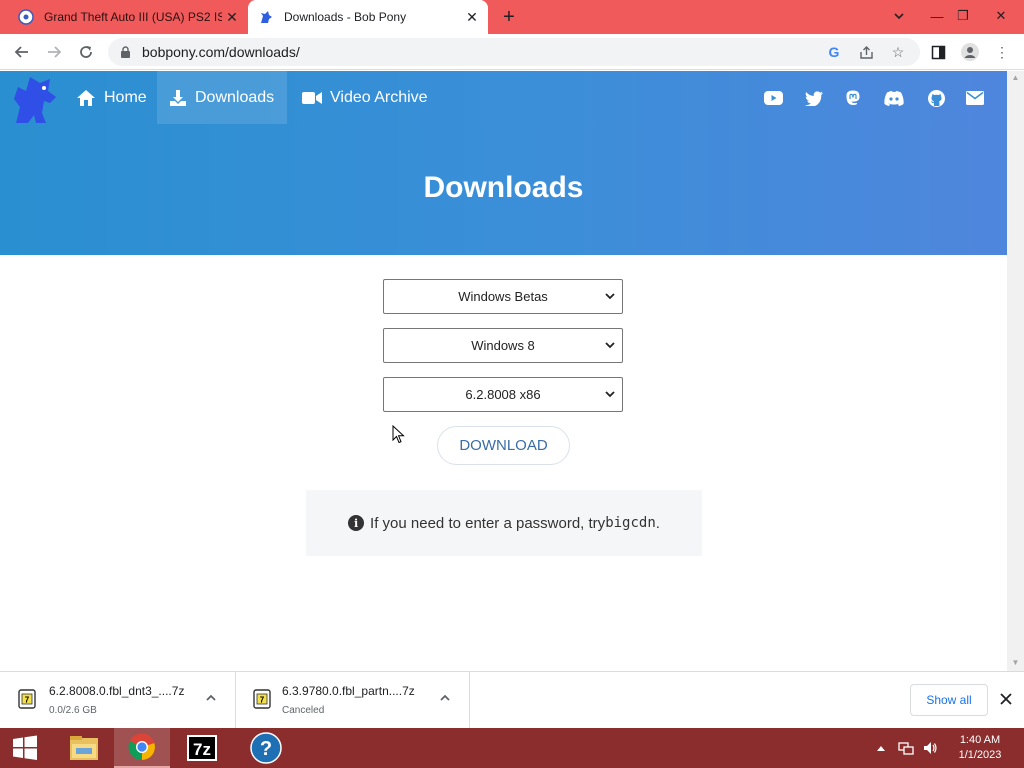 The height and width of the screenshot is (768, 1024). What do you see at coordinates (512, 748) in the screenshot?
I see `windows-taskbar: 7z ? 1:40 AM 1/1/2023` at bounding box center [512, 748].